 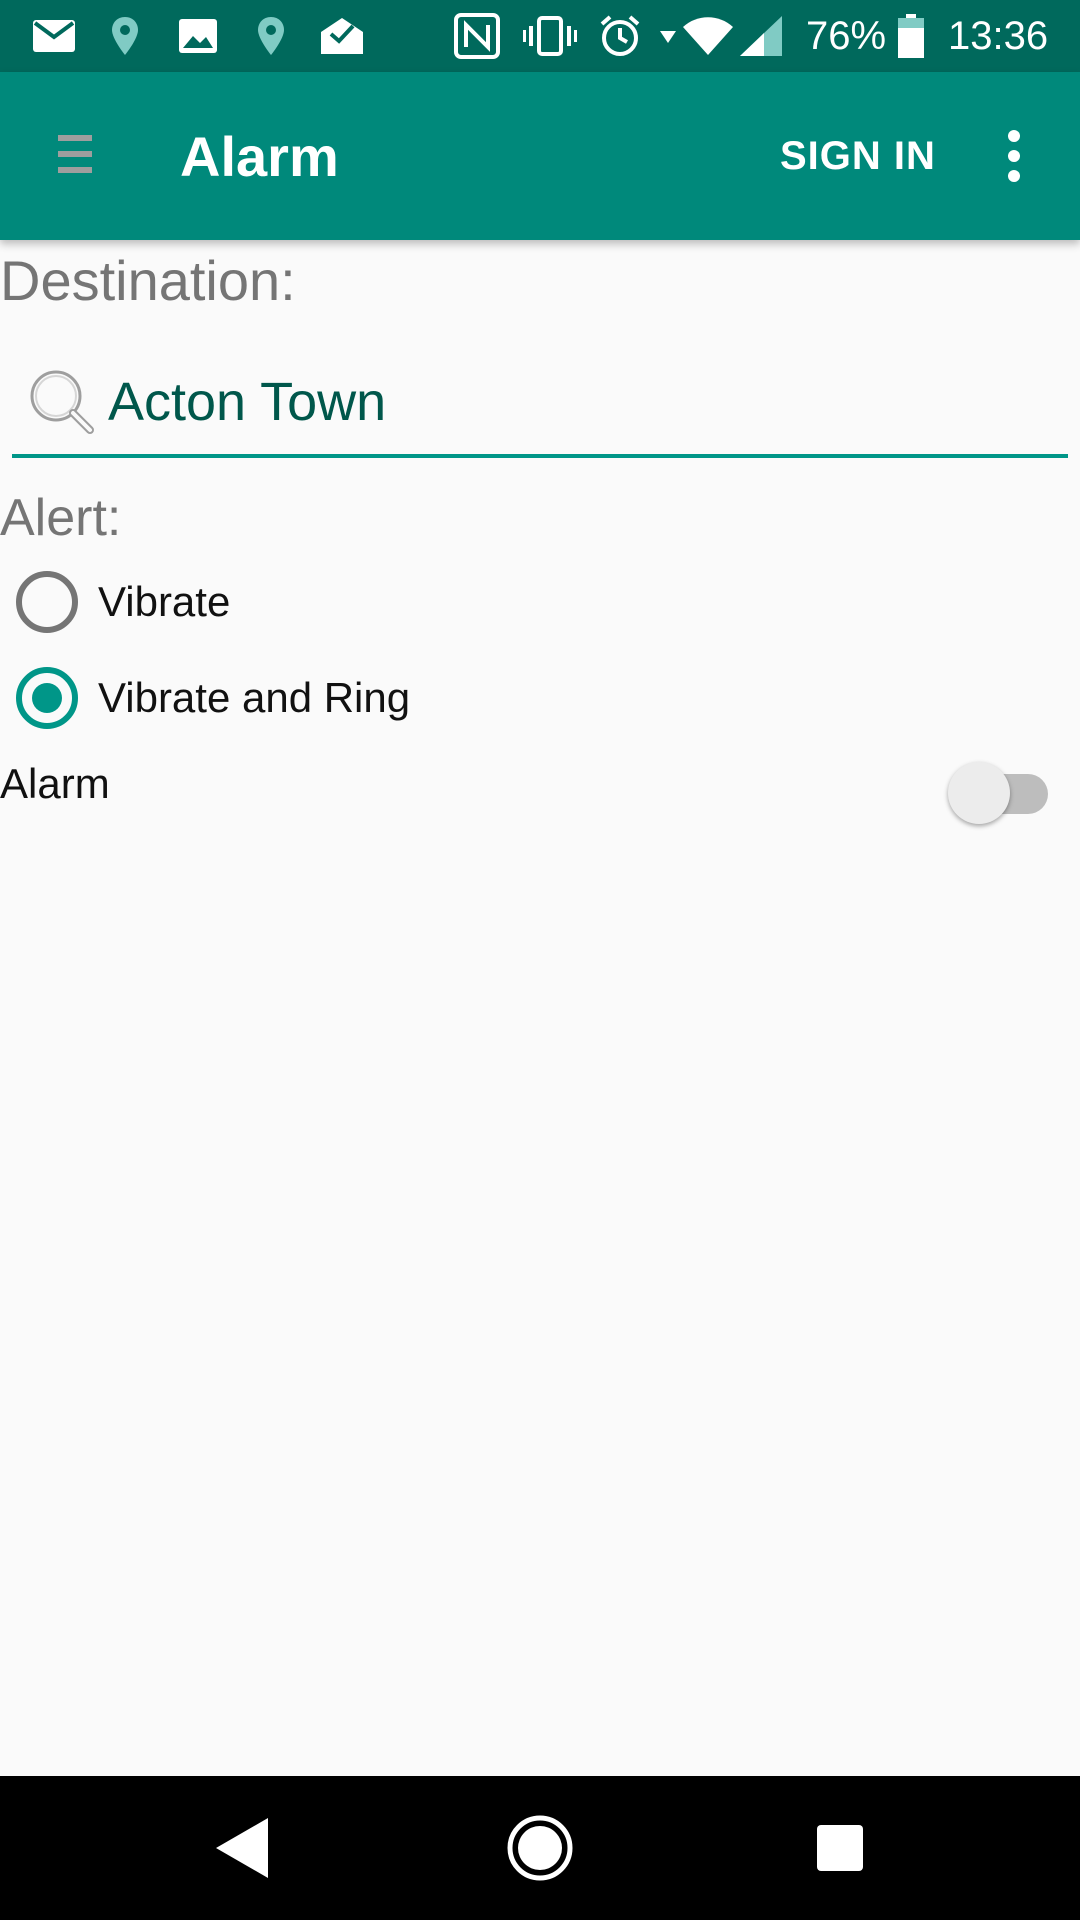 What do you see at coordinates (620, 36) in the screenshot?
I see `alarm-clock-icon` at bounding box center [620, 36].